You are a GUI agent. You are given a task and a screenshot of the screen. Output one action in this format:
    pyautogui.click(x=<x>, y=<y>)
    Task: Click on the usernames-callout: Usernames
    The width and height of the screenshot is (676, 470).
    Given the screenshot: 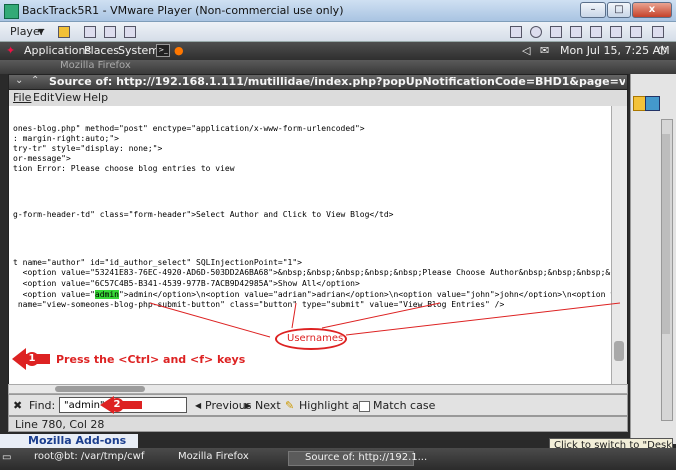 What is the action you would take?
    pyautogui.click(x=311, y=339)
    